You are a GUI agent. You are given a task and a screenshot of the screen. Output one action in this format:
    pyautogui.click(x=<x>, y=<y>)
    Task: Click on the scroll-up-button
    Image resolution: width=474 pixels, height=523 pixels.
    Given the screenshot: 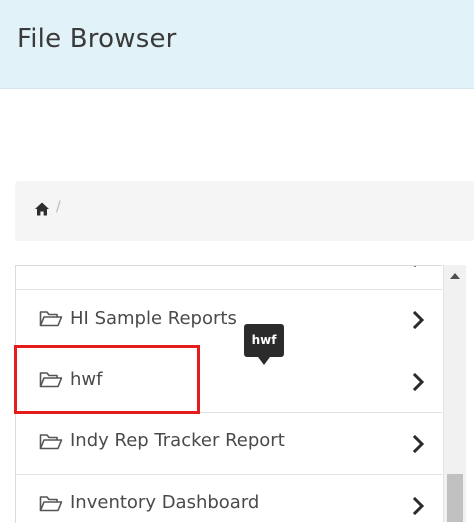 What is the action you would take?
    pyautogui.click(x=455, y=275)
    